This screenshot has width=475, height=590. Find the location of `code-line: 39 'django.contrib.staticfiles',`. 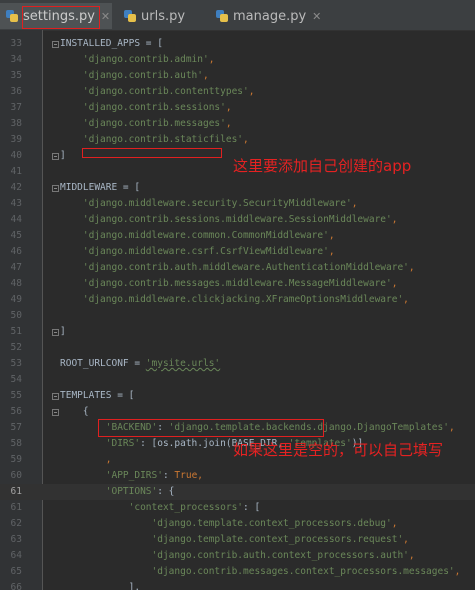

code-line: 39 'django.contrib.staticfiles', is located at coordinates (237, 140).